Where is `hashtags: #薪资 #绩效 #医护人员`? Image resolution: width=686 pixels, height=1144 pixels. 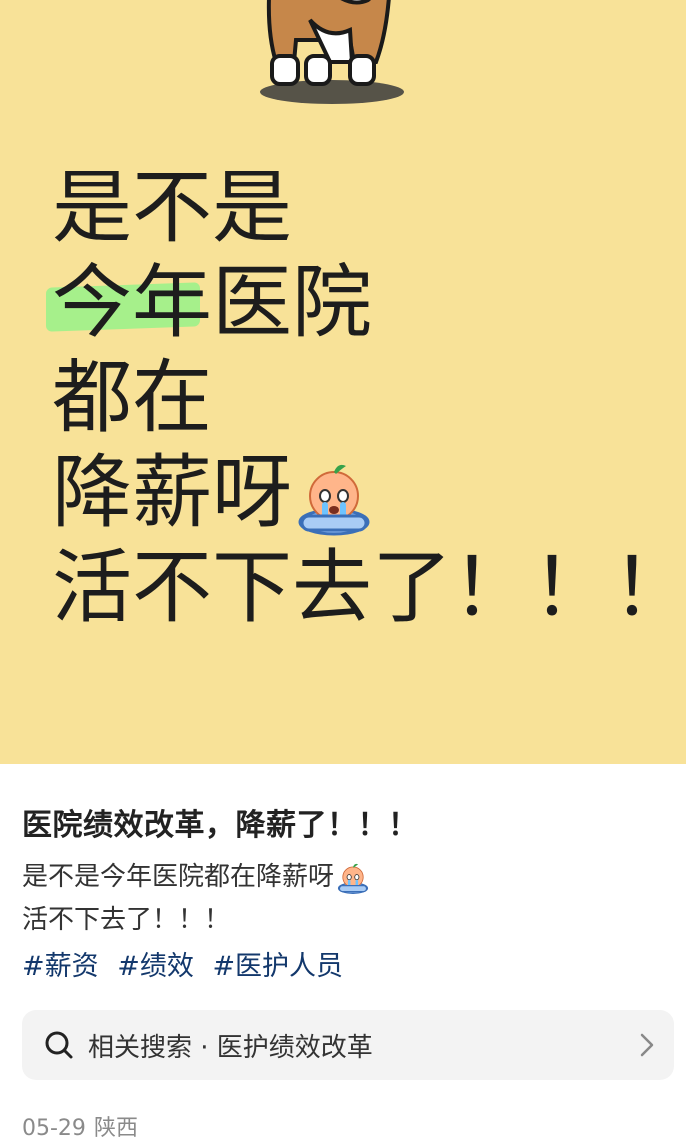
hashtags: #薪资 #绩效 #医护人员 is located at coordinates (187, 963).